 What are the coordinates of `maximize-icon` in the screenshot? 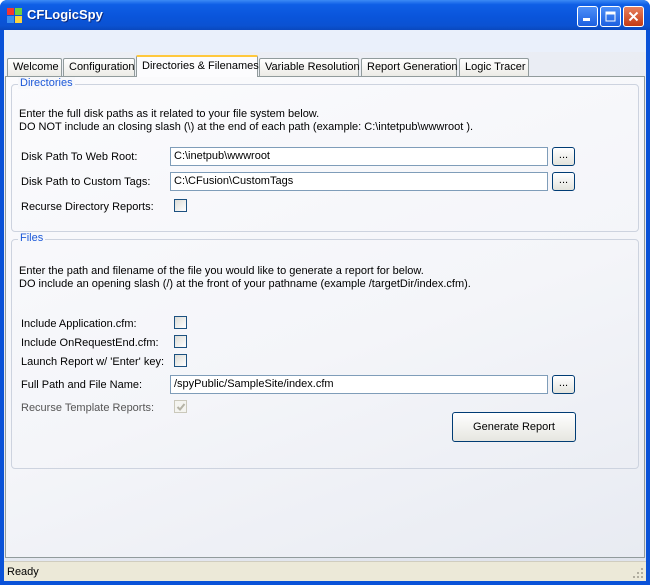 It's located at (610, 16).